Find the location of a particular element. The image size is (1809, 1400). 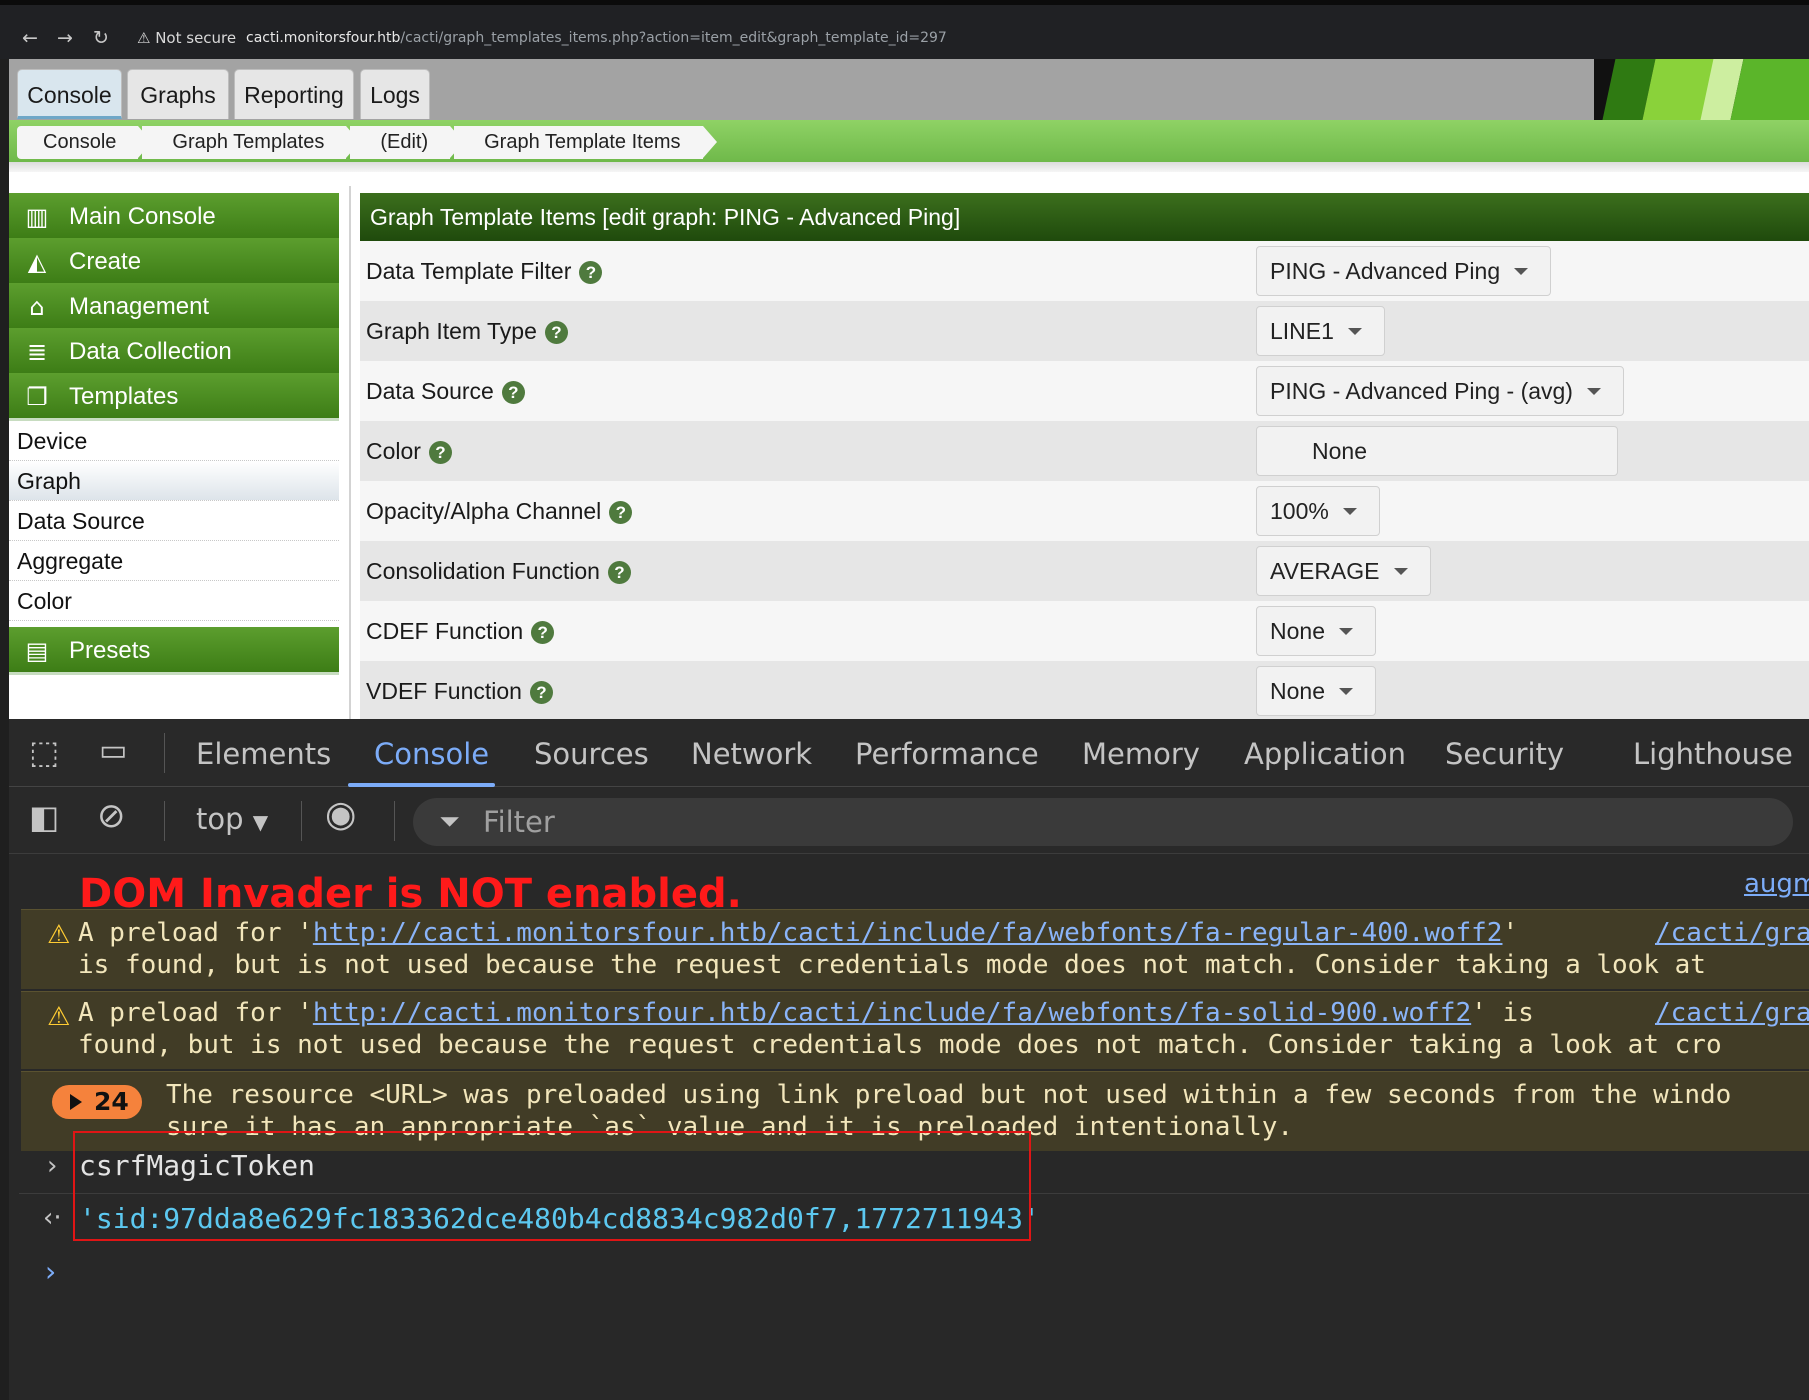

nav-label: Presets is located at coordinates (110, 650).